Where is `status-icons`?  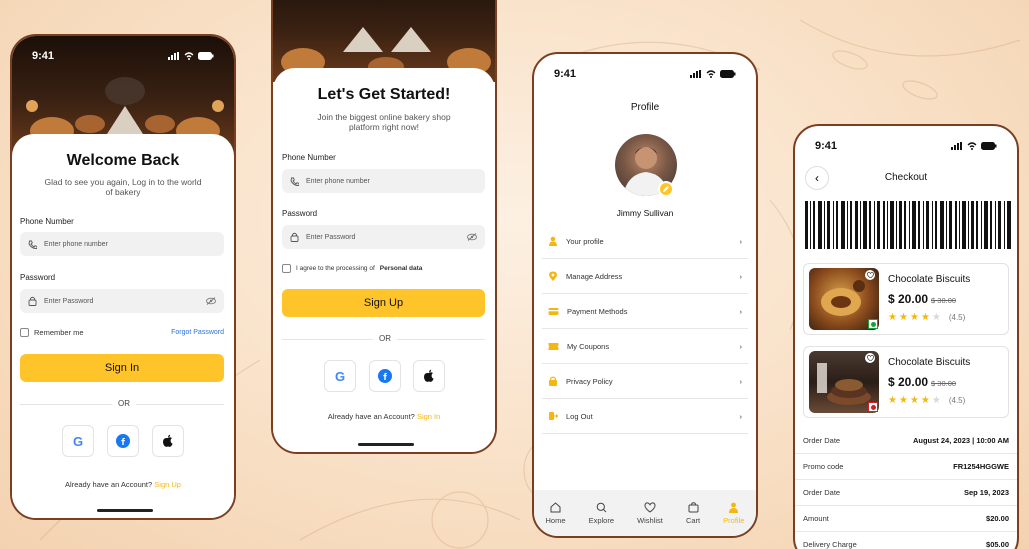
status-icons is located at coordinates (191, 56).